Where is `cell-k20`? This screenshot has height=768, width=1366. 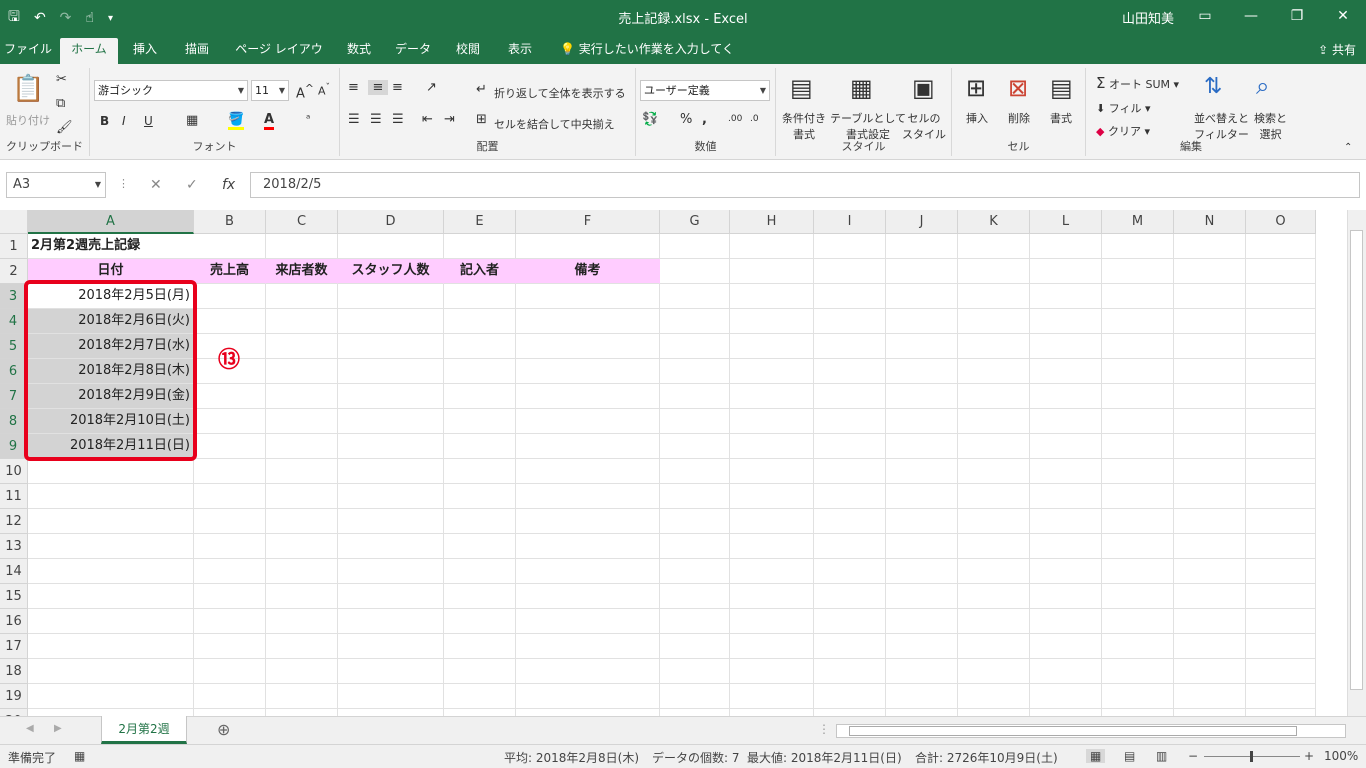 cell-k20 is located at coordinates (994, 712).